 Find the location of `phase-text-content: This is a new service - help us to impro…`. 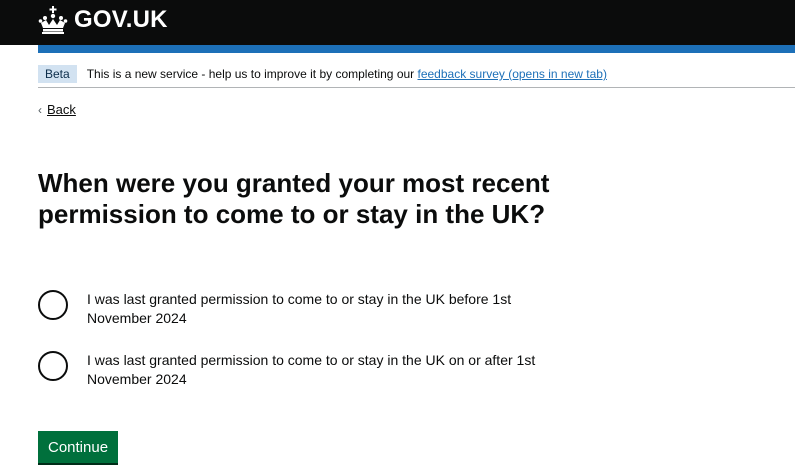

phase-text-content: This is a new service - help us to impro… is located at coordinates (252, 74).